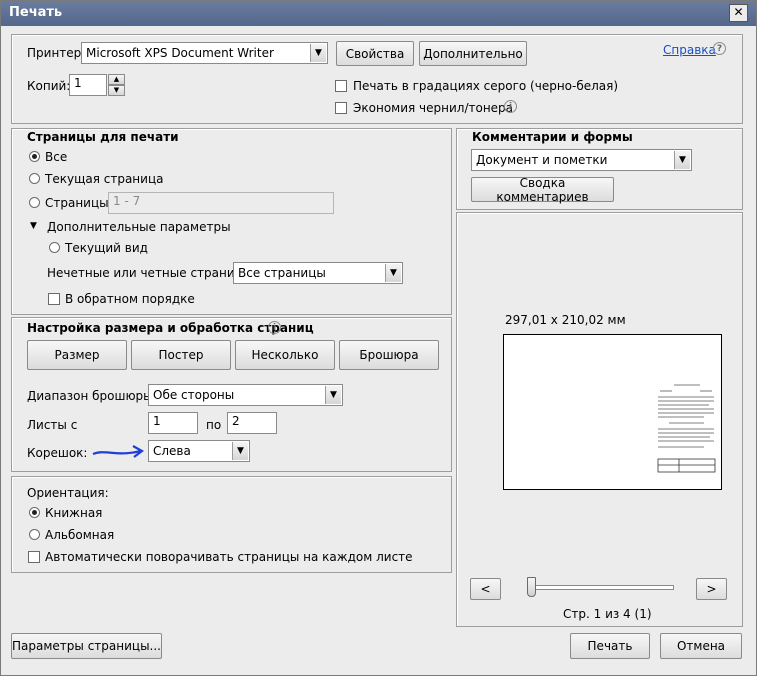 The width and height of the screenshot is (777, 690). What do you see at coordinates (56, 157) in the screenshot?
I see `pages-all-label: Все` at bounding box center [56, 157].